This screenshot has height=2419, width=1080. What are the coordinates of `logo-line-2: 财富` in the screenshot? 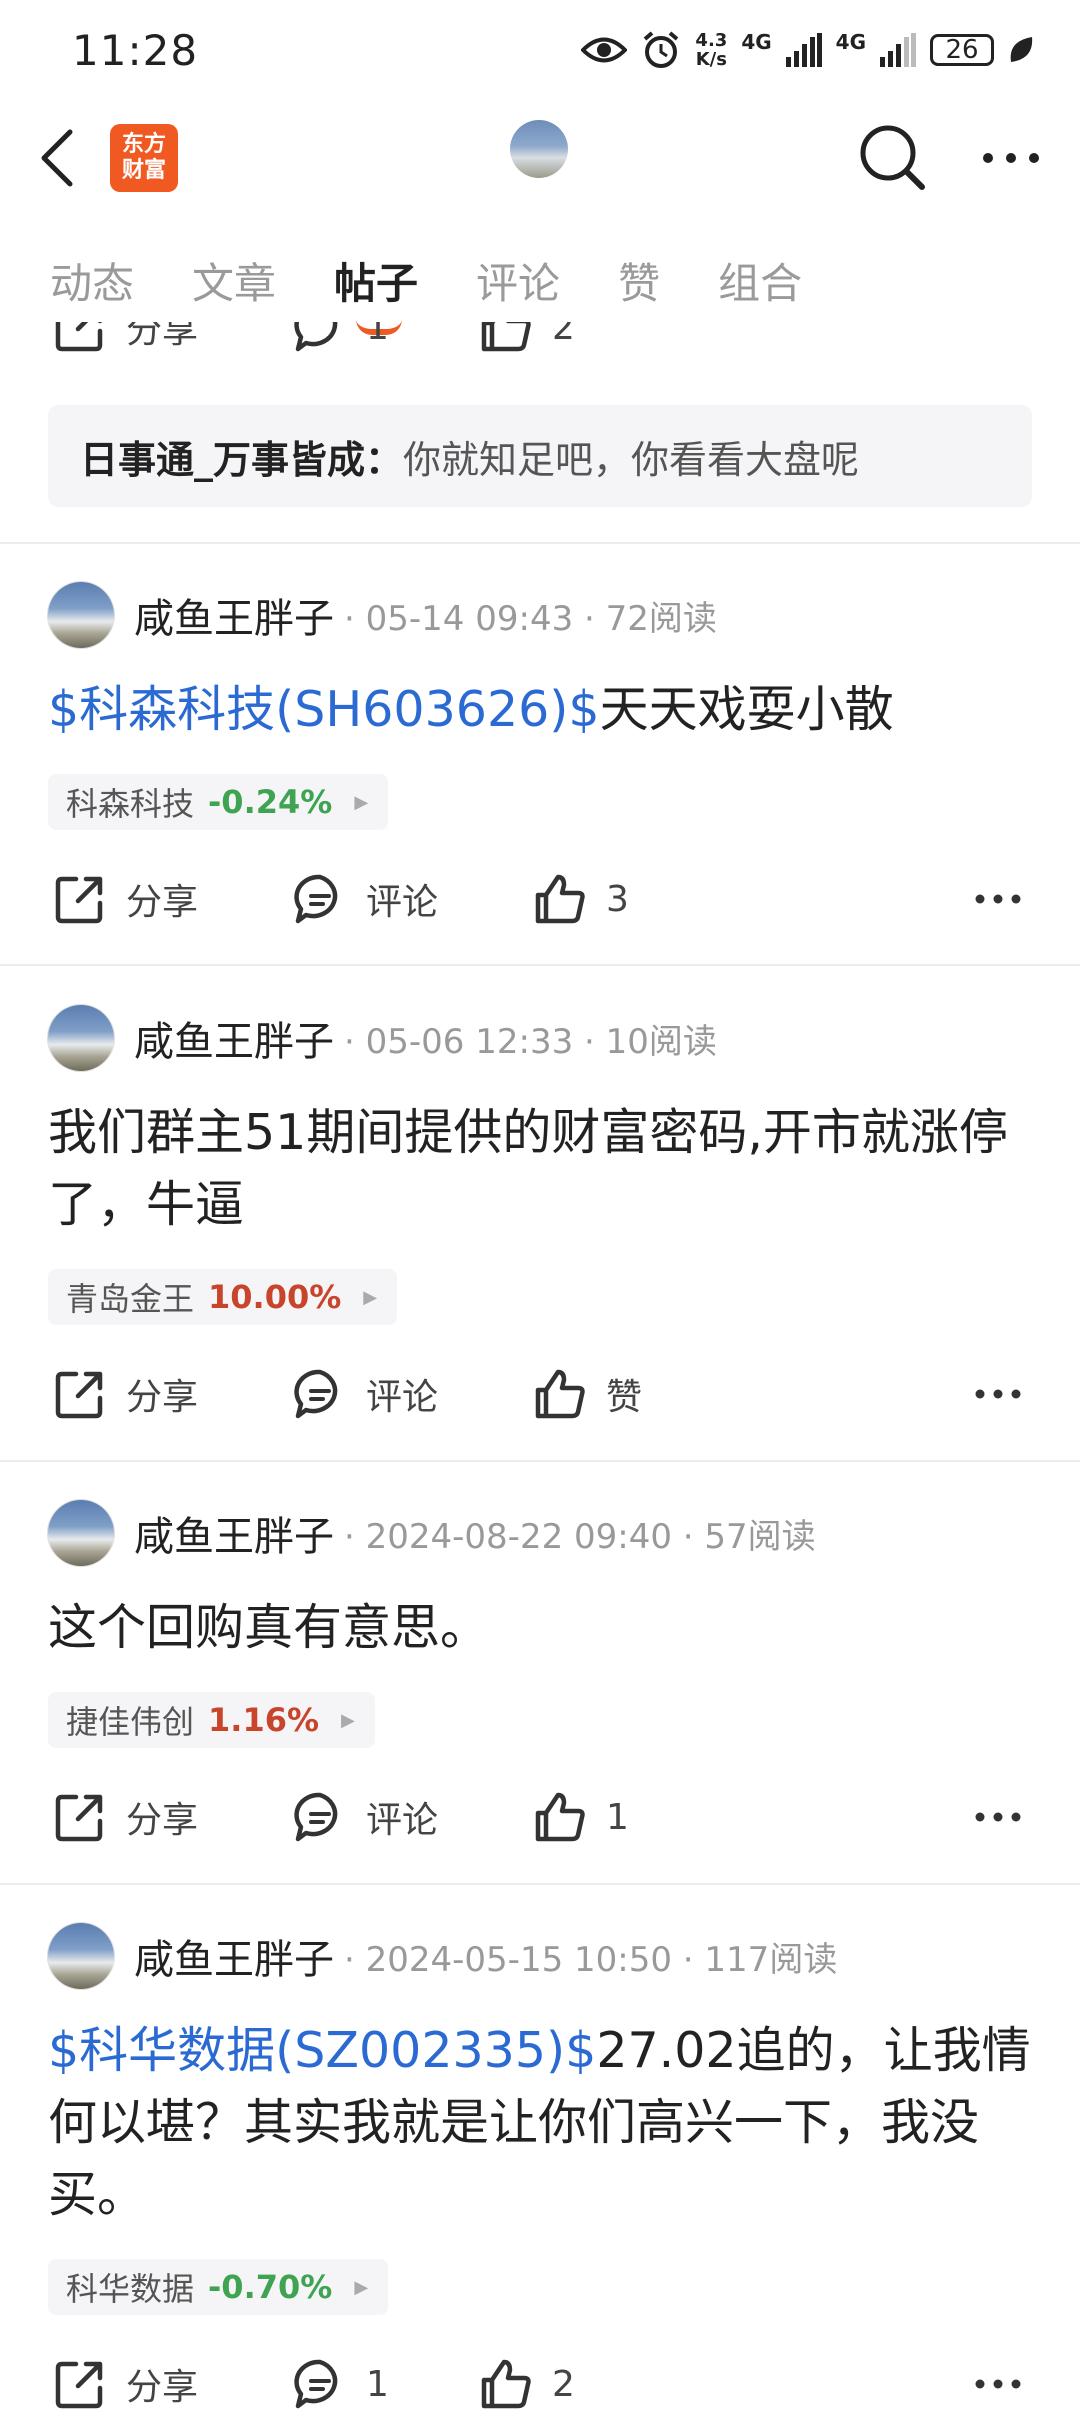 It's located at (143, 170).